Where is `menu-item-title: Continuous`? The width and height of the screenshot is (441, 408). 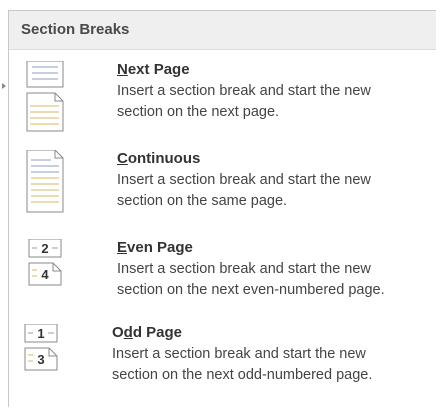
menu-item-title: Continuous is located at coordinates (158, 158).